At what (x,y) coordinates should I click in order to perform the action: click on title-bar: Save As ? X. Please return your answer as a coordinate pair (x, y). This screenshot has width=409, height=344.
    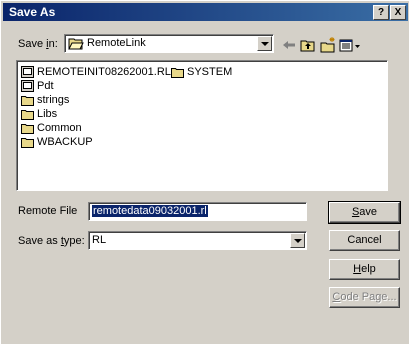
    Looking at the image, I should click on (205, 12).